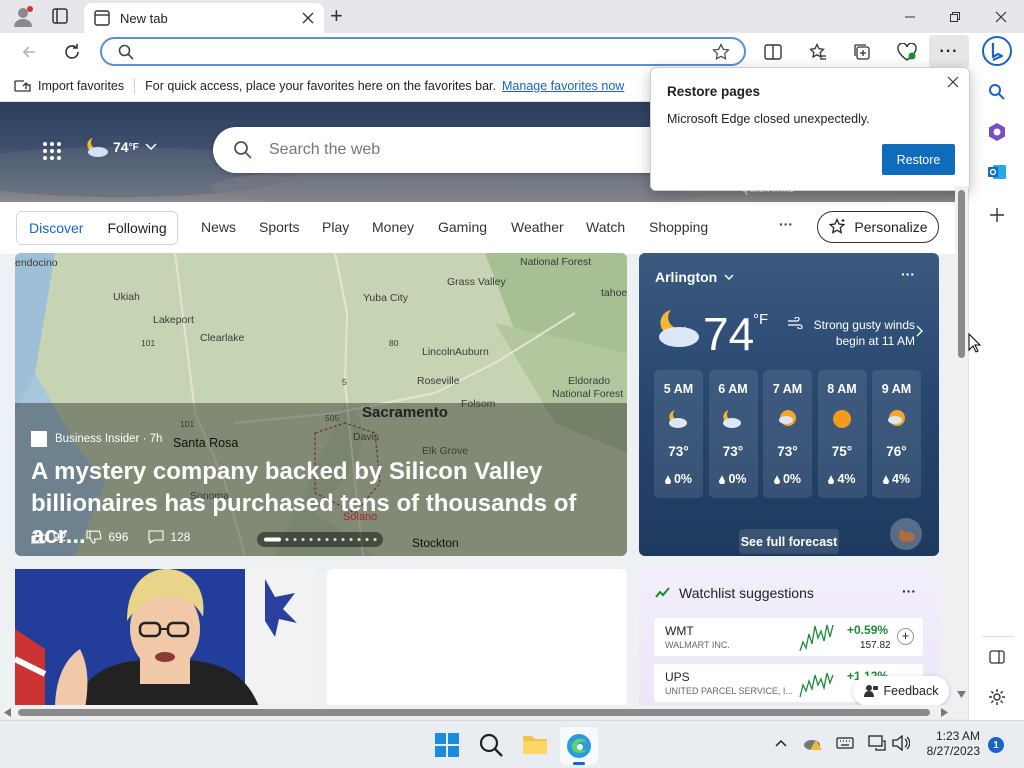 The height and width of the screenshot is (768, 1024). What do you see at coordinates (953, 751) in the screenshot?
I see `clock-date: 8/27/2023` at bounding box center [953, 751].